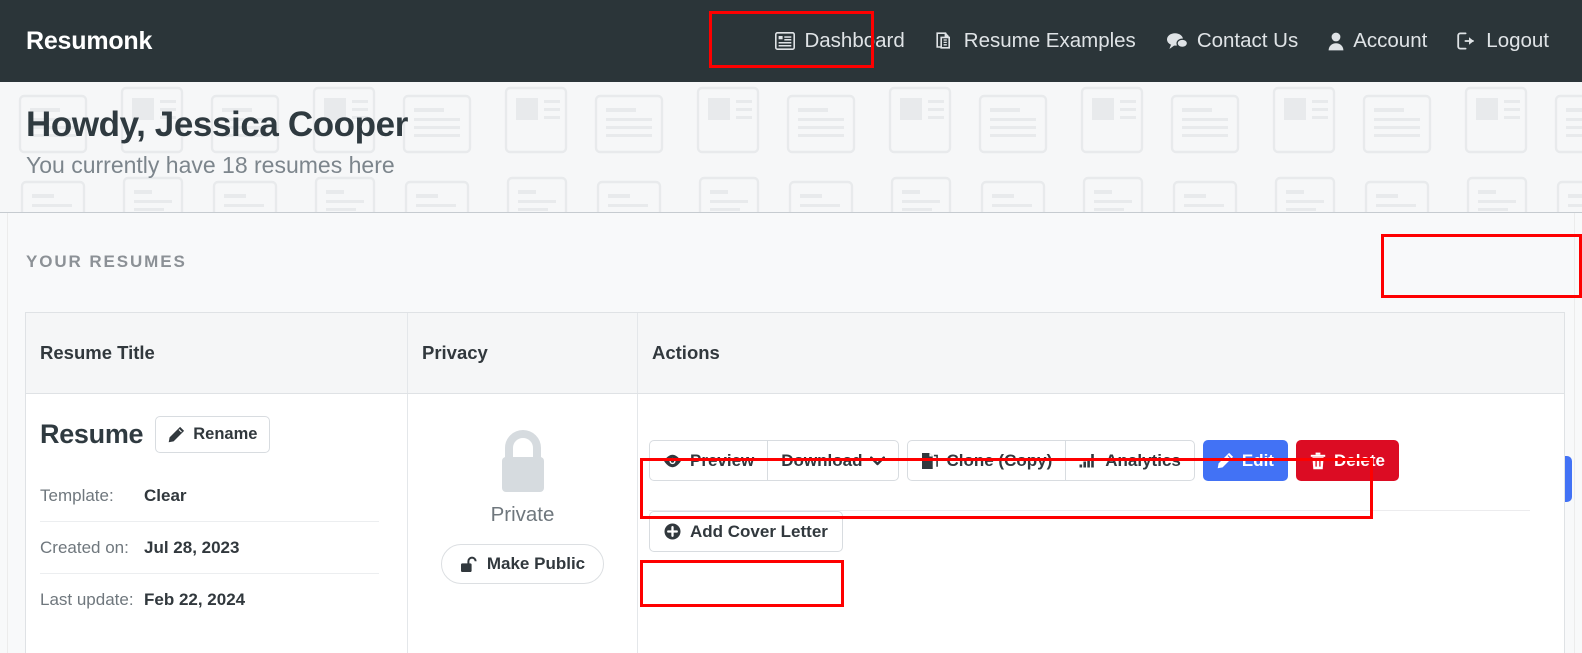 Image resolution: width=1582 pixels, height=653 pixels. I want to click on preview-button: Preview, so click(708, 460).